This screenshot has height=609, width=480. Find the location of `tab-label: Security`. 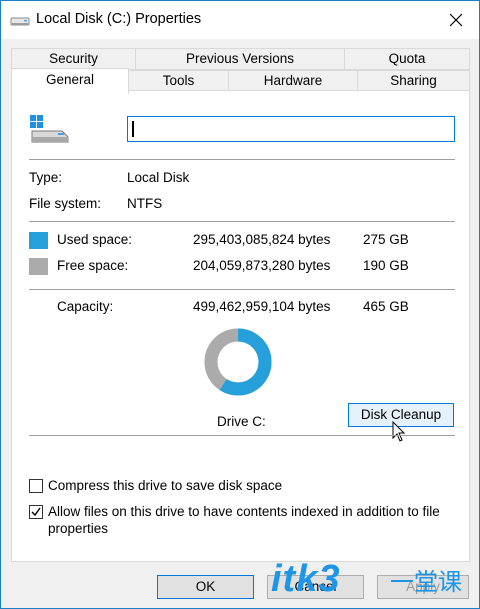

tab-label: Security is located at coordinates (73, 58).